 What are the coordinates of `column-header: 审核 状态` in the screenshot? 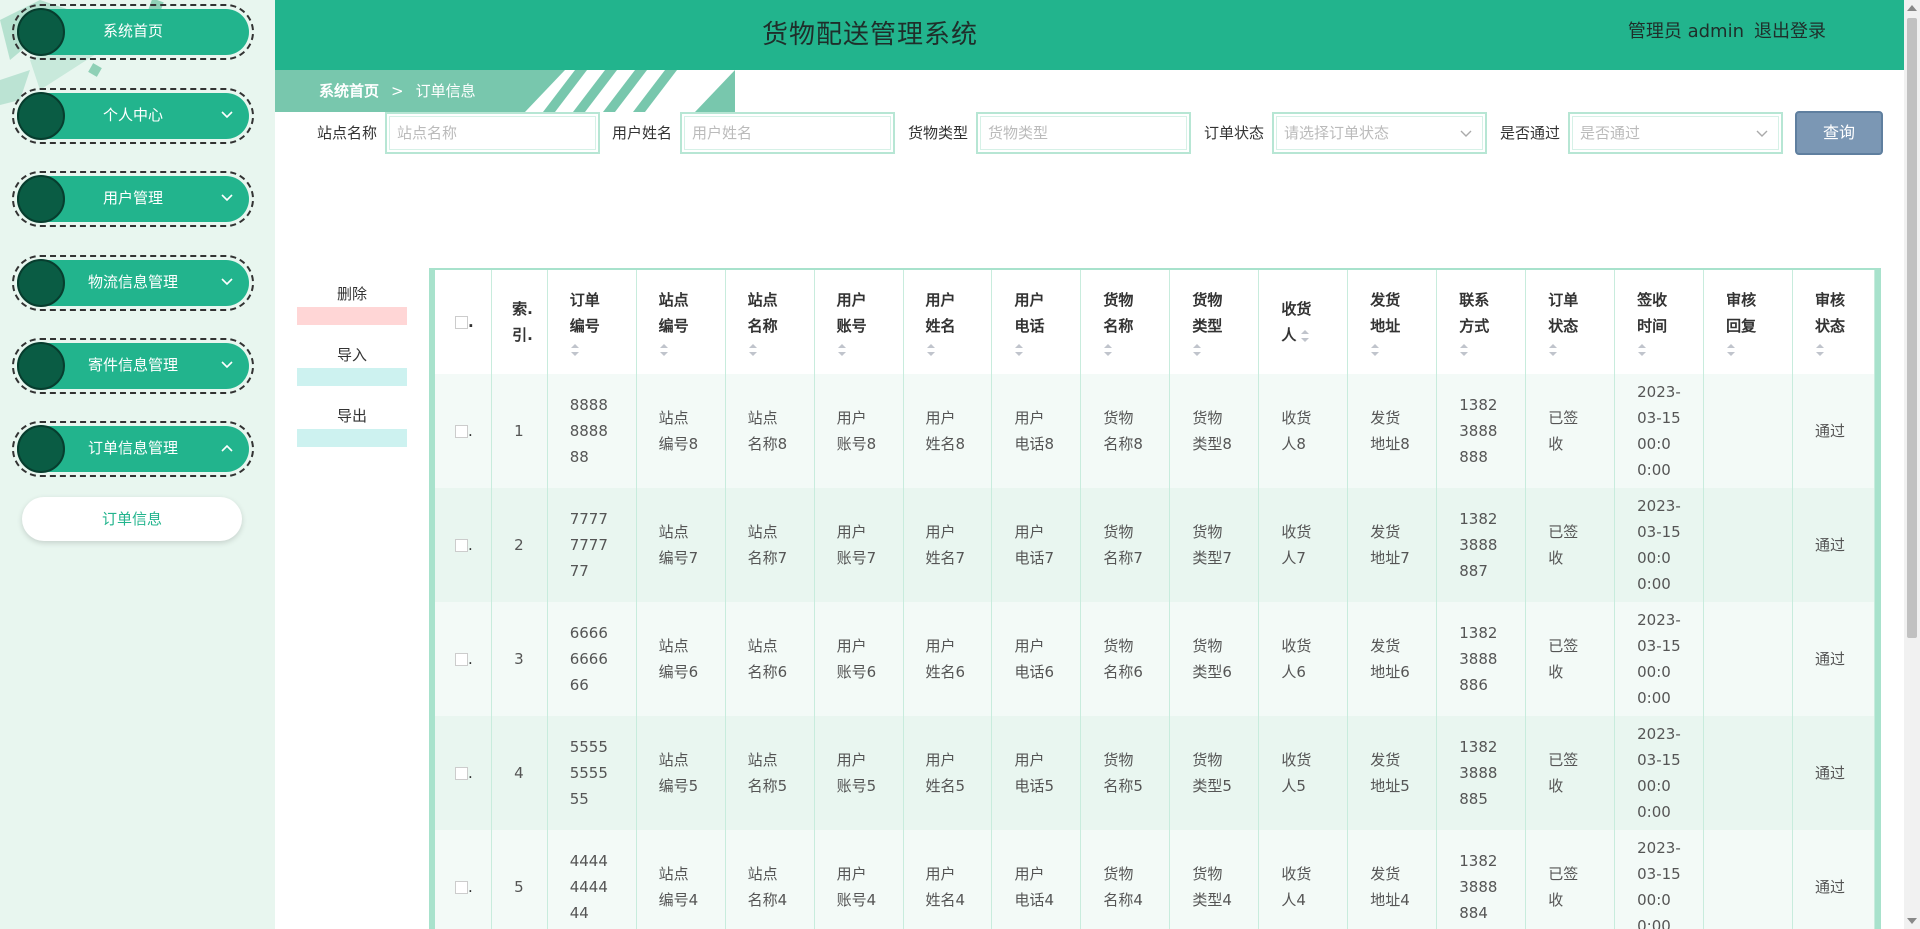 It's located at (1833, 322).